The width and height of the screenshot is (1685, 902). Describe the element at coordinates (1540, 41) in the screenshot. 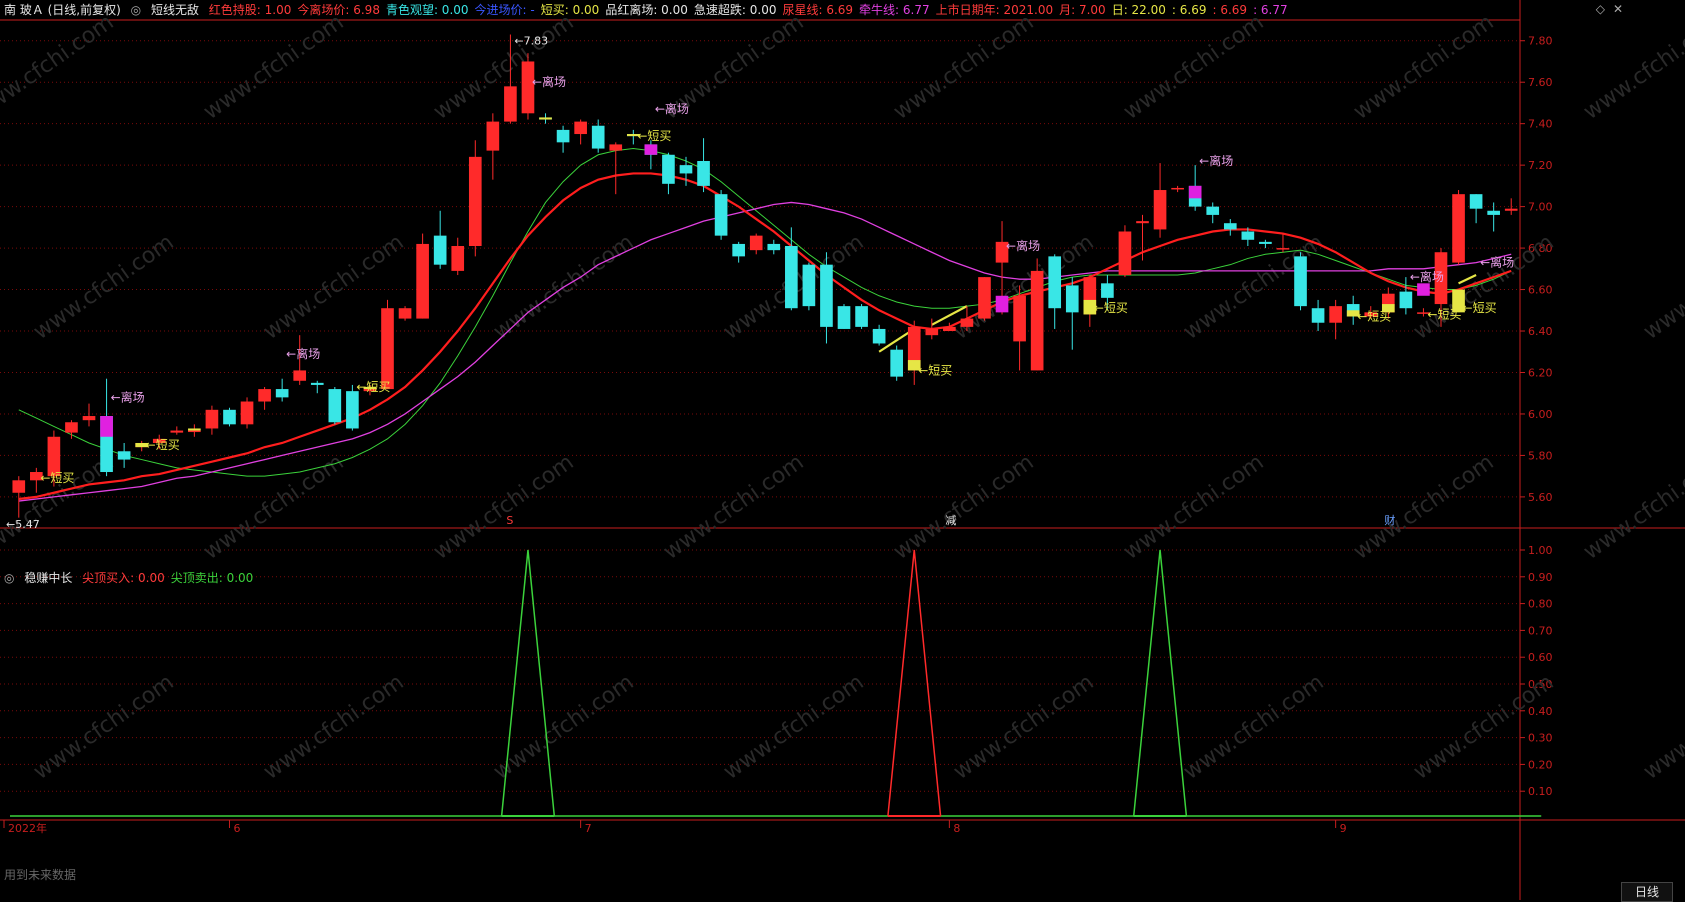

I see `price-tick-label: 7.80` at that location.